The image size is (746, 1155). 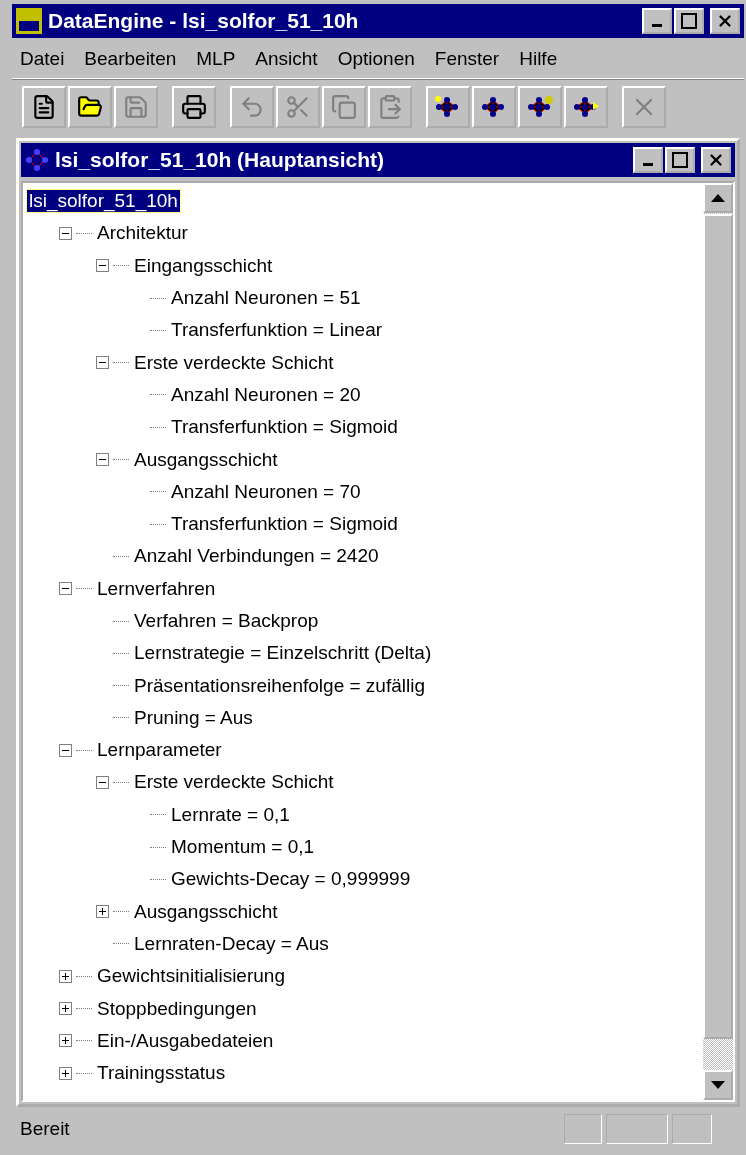 I want to click on menu-item: Fenster, so click(x=467, y=59).